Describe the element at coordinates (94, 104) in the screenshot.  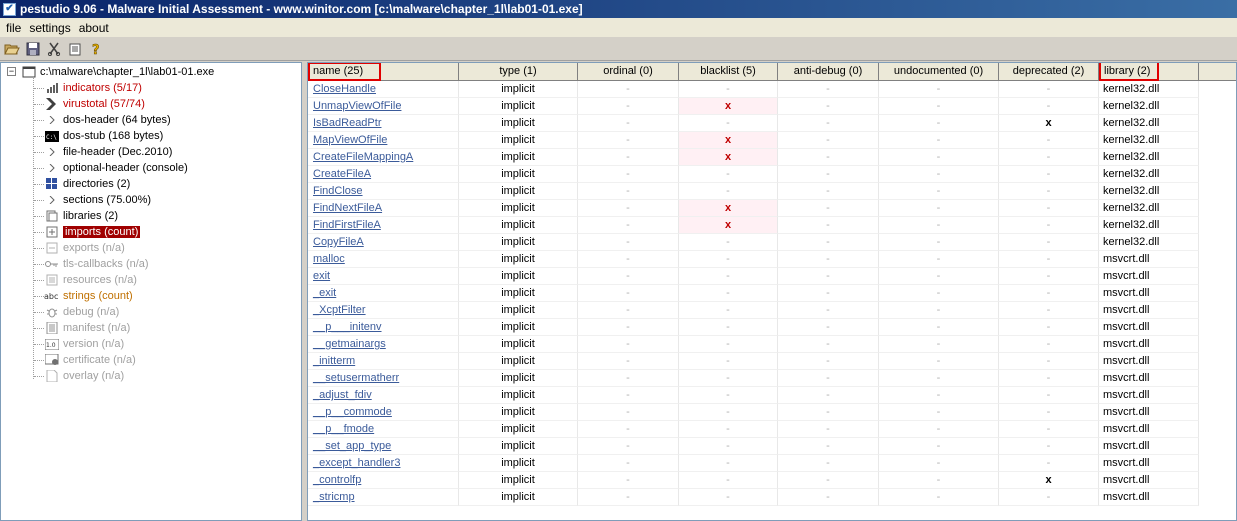
I see `tree-item-virustotal: virustotal (57/74)` at that location.